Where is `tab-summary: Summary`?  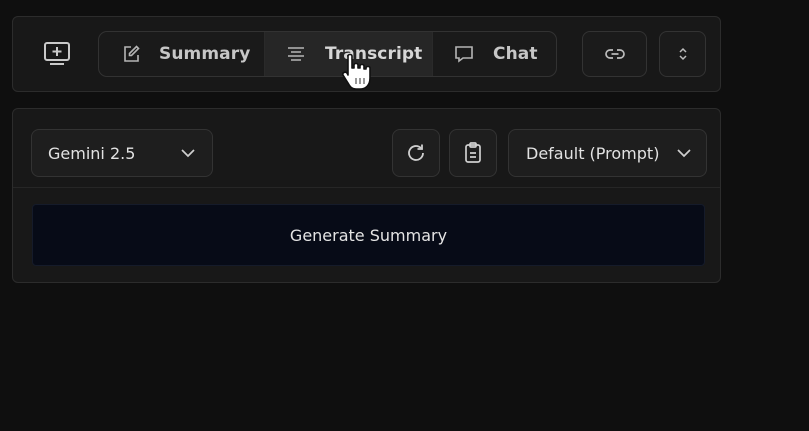
tab-summary: Summary is located at coordinates (182, 54).